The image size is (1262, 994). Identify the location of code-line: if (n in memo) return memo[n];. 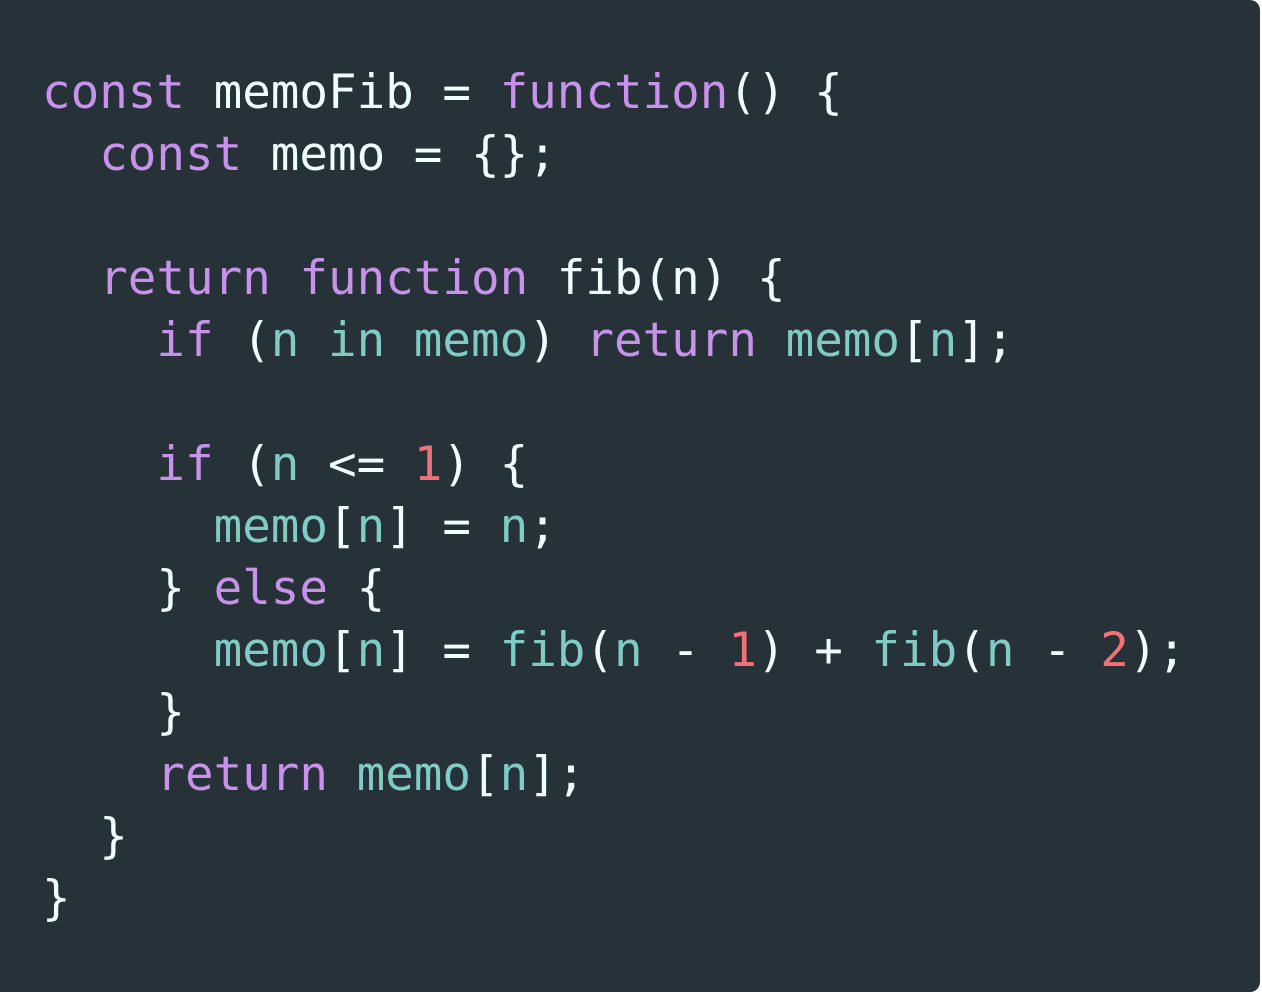
(651, 341).